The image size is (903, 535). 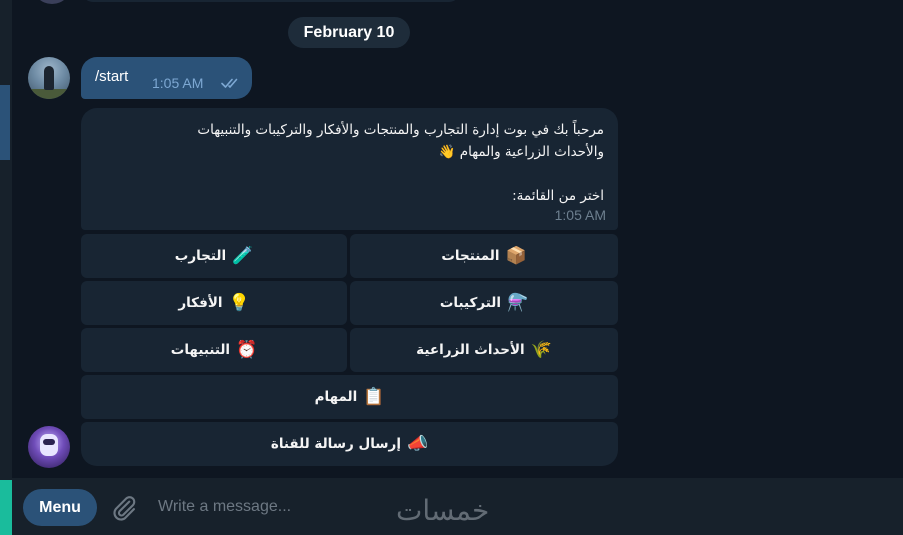 What do you see at coordinates (243, 256) in the screenshot?
I see `test-tube-icon: 🧪` at bounding box center [243, 256].